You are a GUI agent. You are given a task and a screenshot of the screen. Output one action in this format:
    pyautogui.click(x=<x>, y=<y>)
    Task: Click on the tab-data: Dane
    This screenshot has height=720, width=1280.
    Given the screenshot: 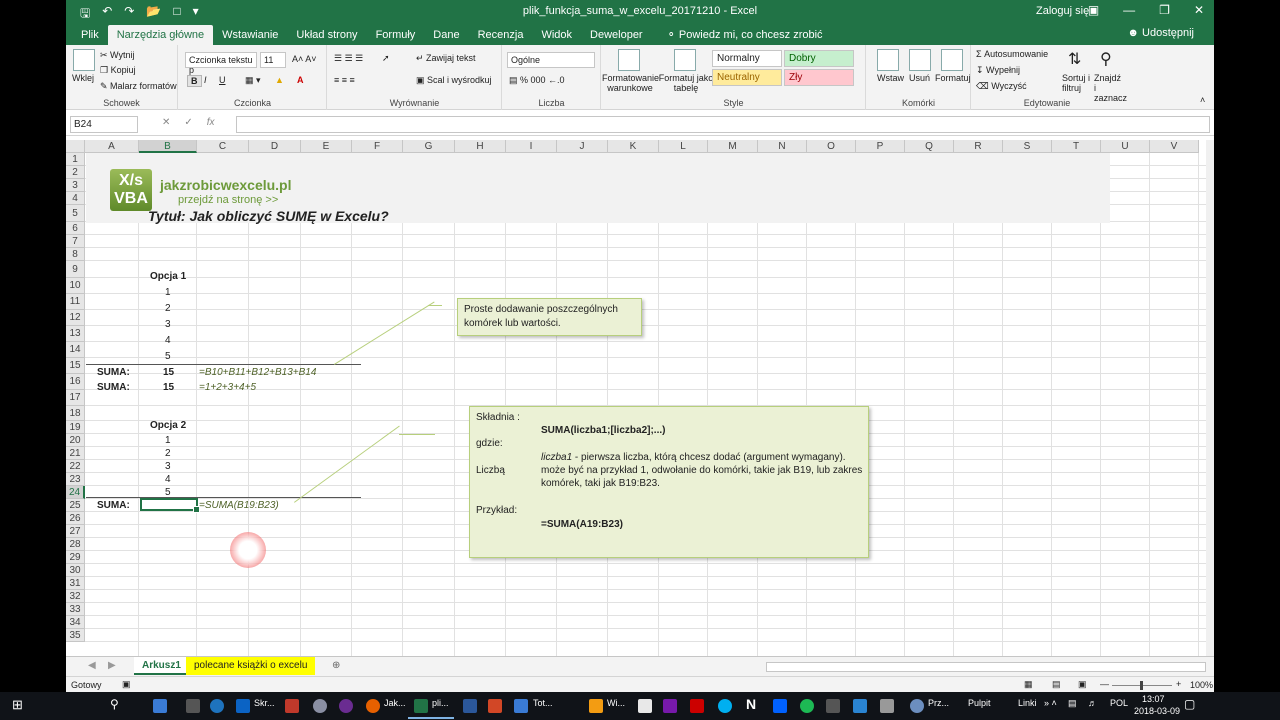 What is the action you would take?
    pyautogui.click(x=446, y=35)
    